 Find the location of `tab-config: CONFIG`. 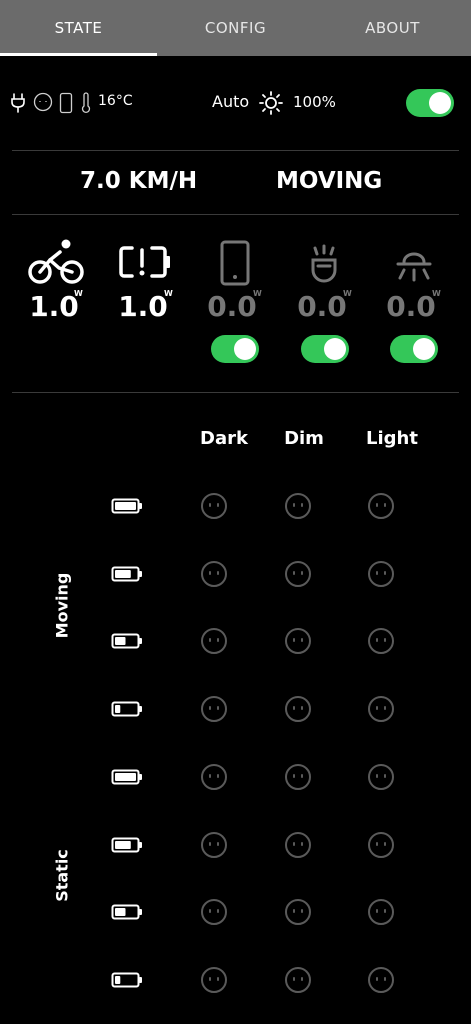

tab-config: CONFIG is located at coordinates (235, 28).